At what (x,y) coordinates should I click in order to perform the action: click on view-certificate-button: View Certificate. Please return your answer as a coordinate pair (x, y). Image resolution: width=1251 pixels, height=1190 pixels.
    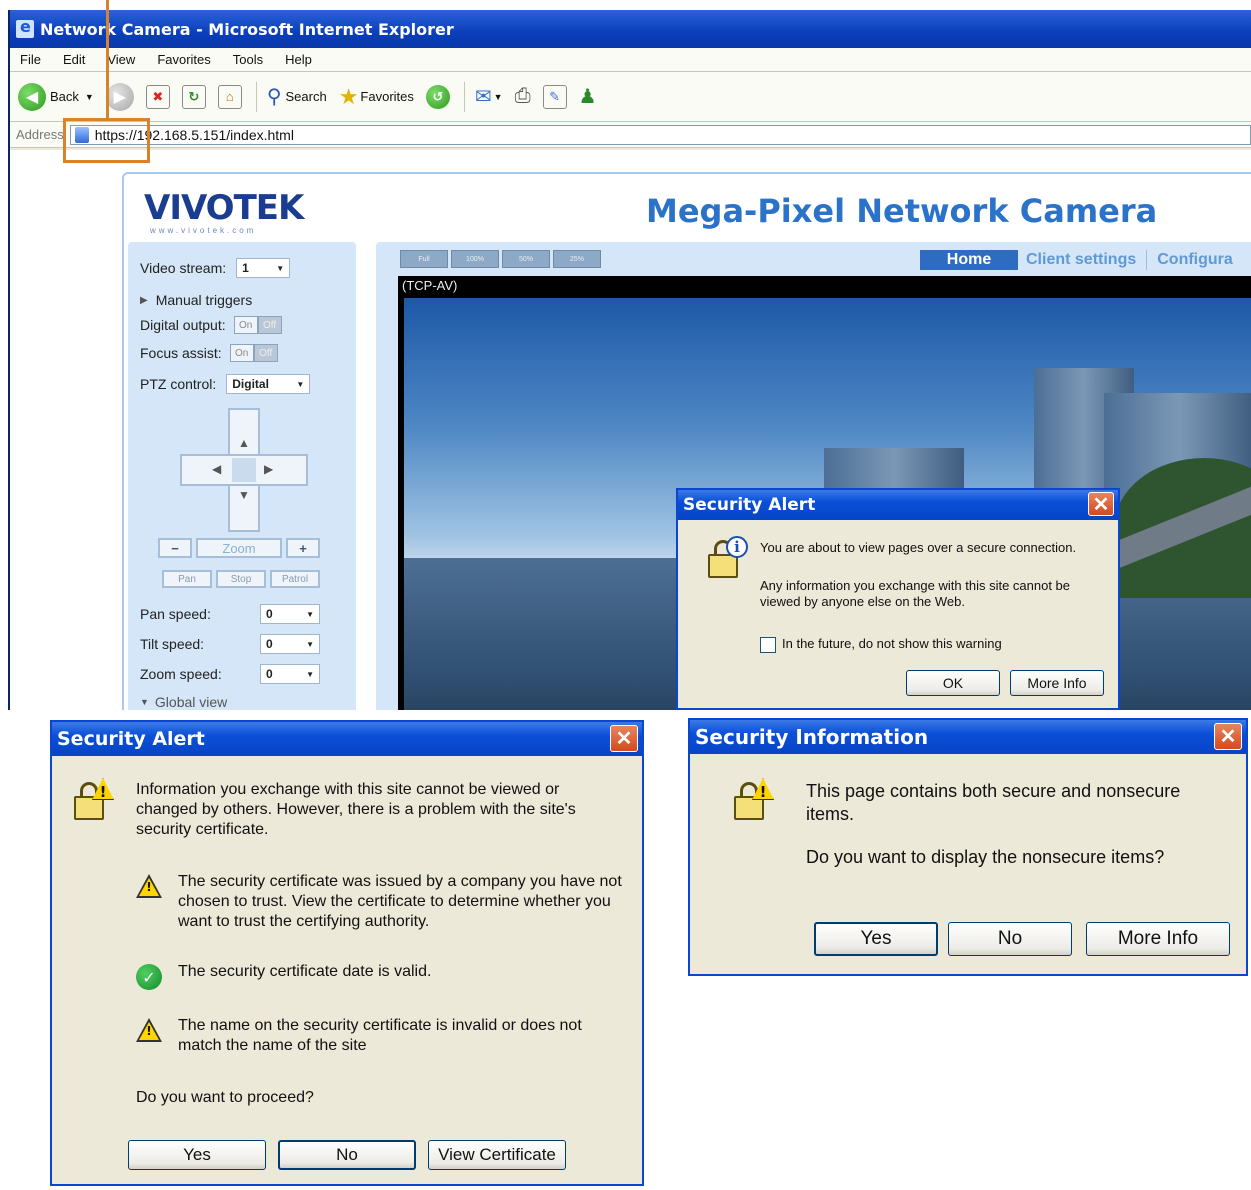
    Looking at the image, I should click on (497, 1155).